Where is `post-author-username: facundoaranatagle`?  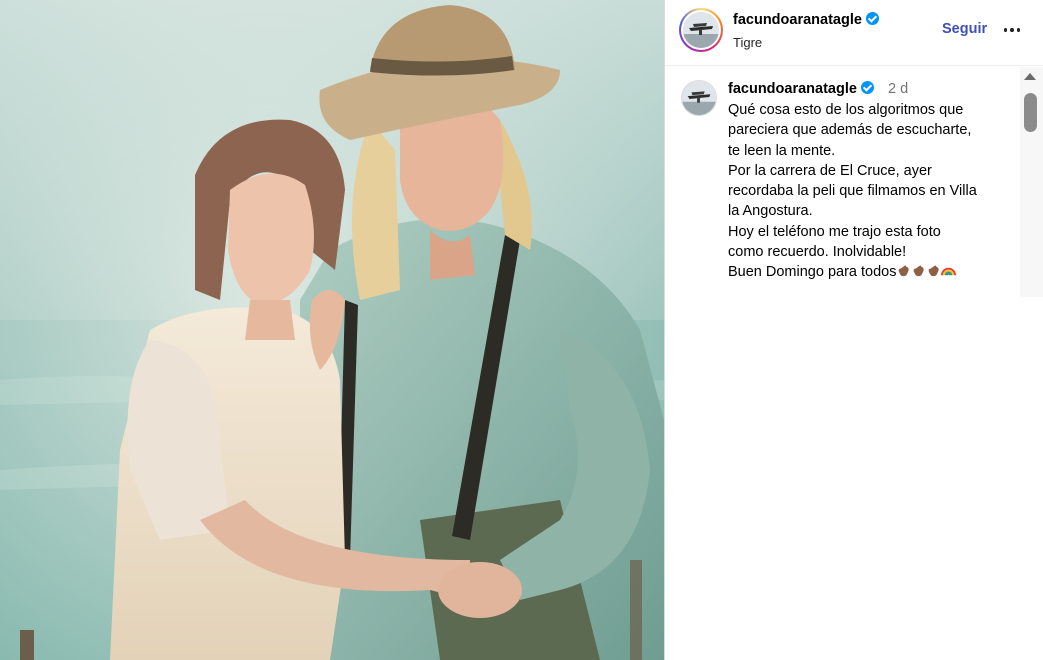 post-author-username: facundoaranatagle is located at coordinates (806, 20).